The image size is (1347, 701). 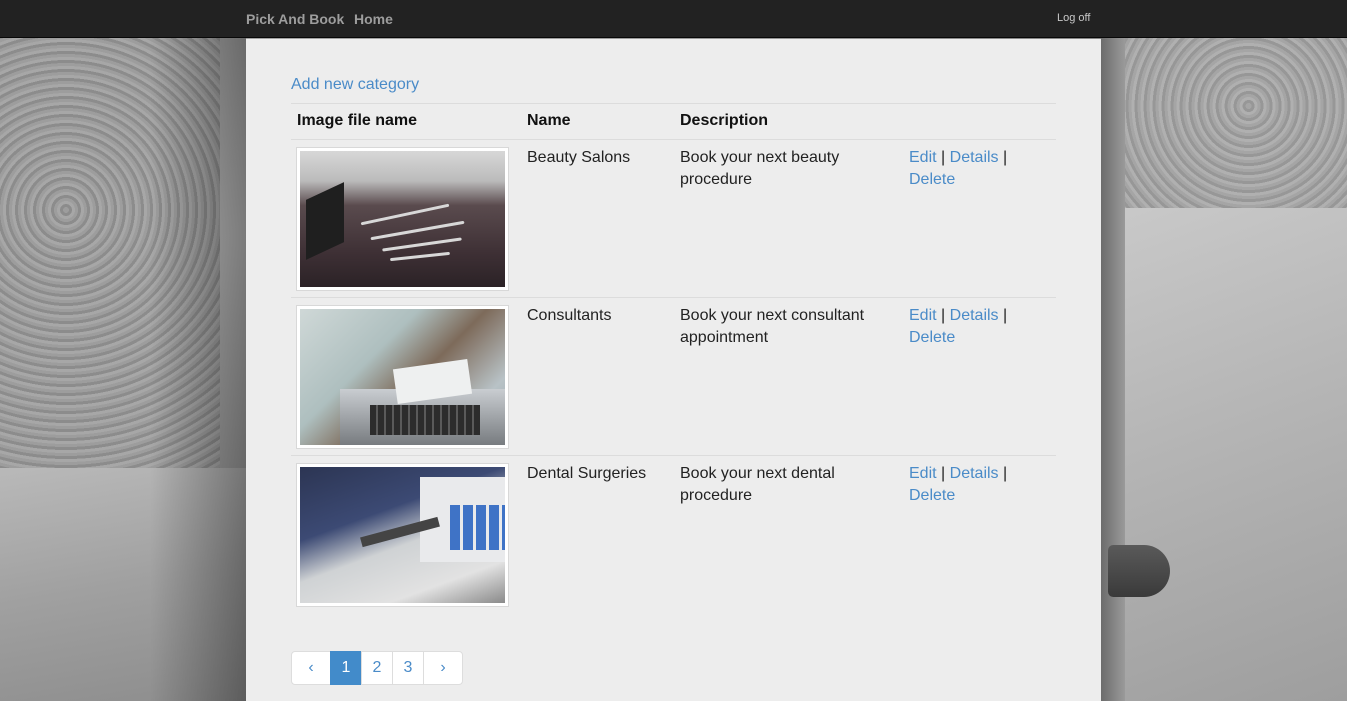 I want to click on name-cell: Dental Surgeries, so click(x=587, y=473).